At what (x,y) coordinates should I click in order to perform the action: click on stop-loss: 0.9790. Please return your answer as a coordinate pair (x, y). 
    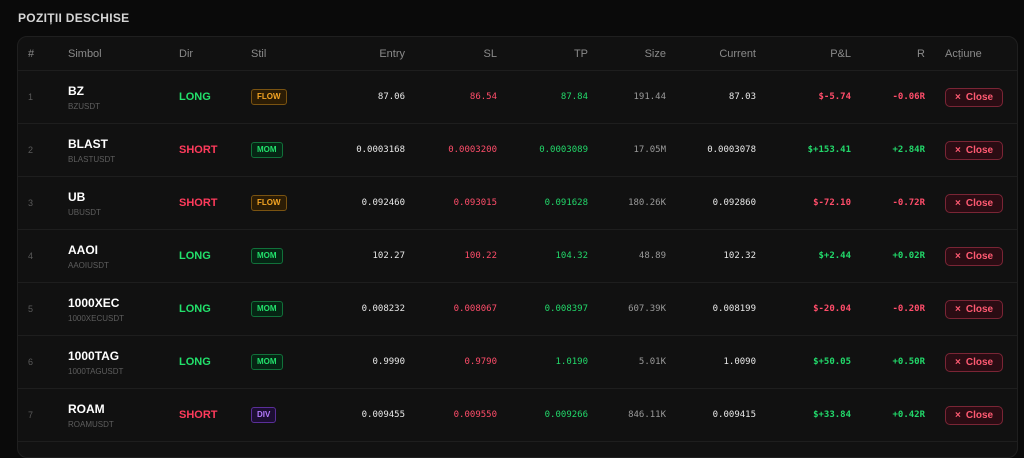
    Looking at the image, I should click on (461, 362).